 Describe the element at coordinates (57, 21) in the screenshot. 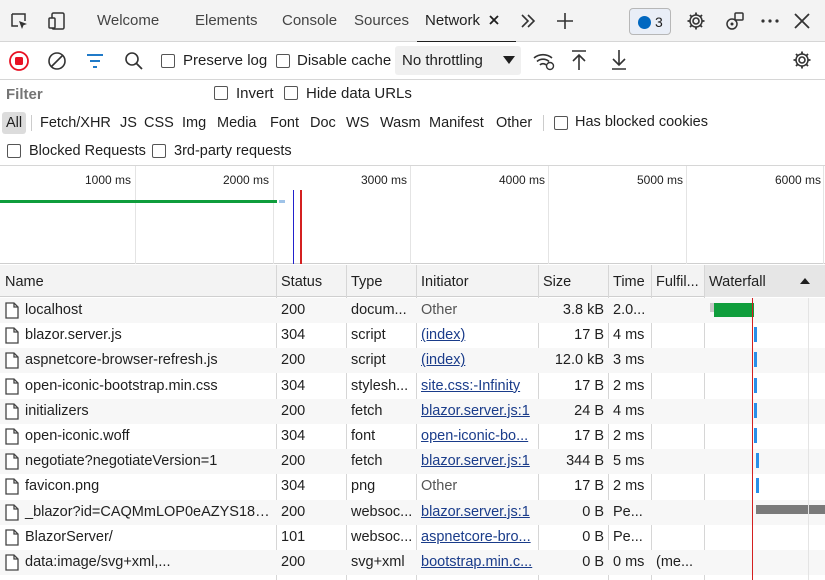

I see `device-emulation-icon` at that location.